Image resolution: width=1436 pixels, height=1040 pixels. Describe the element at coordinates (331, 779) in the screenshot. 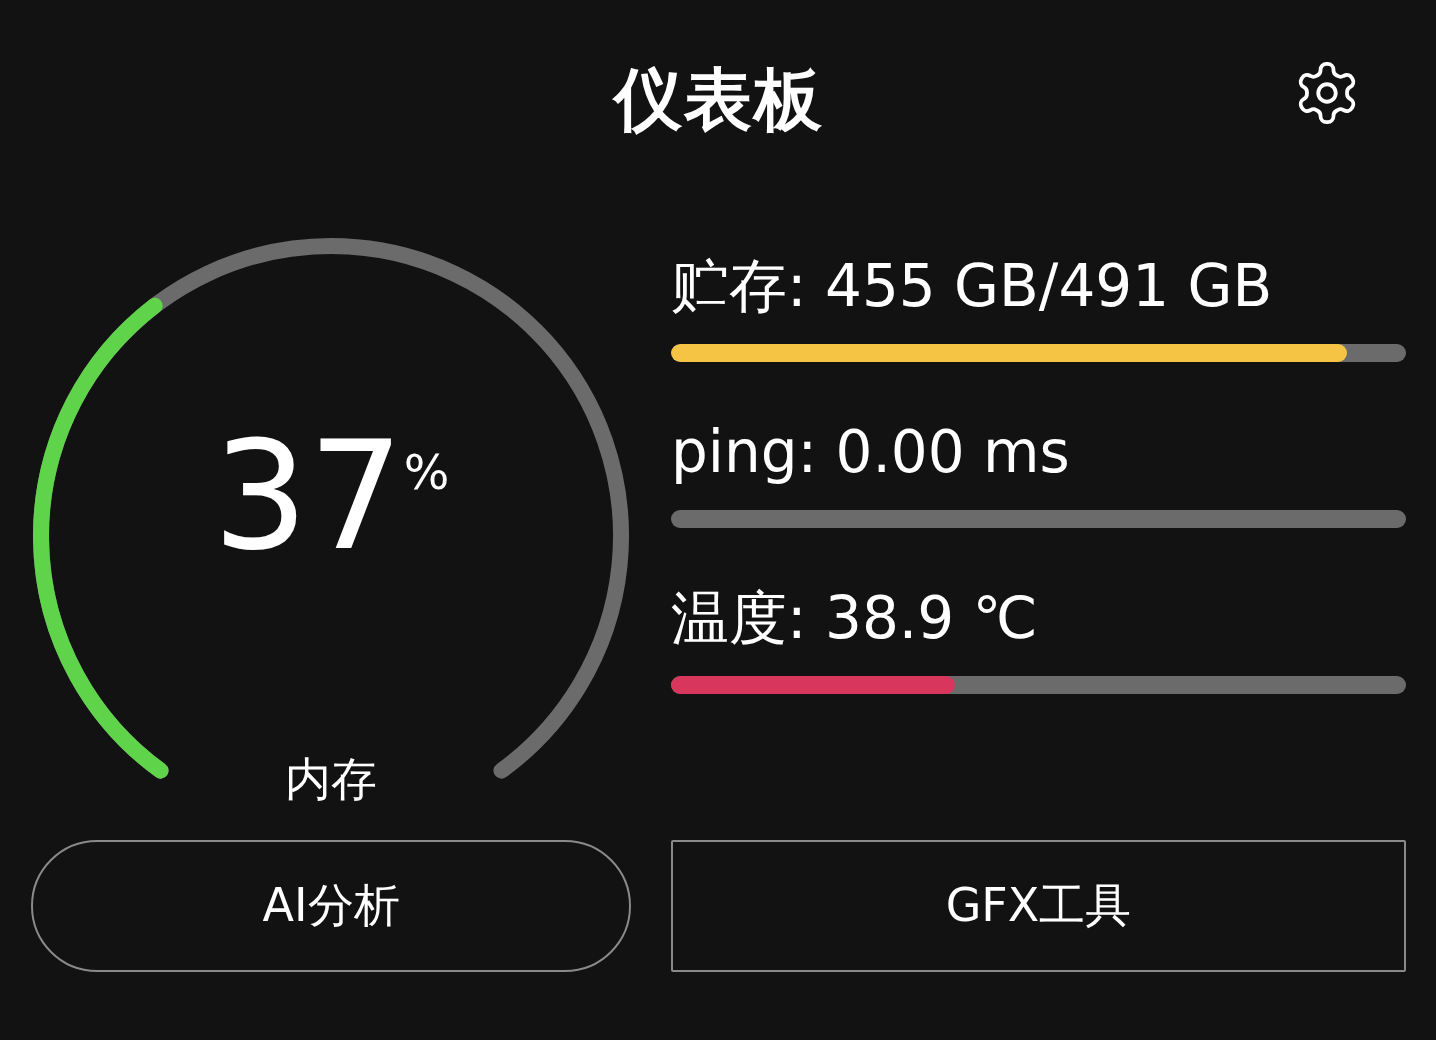

I see `gauge-label: 内存` at that location.